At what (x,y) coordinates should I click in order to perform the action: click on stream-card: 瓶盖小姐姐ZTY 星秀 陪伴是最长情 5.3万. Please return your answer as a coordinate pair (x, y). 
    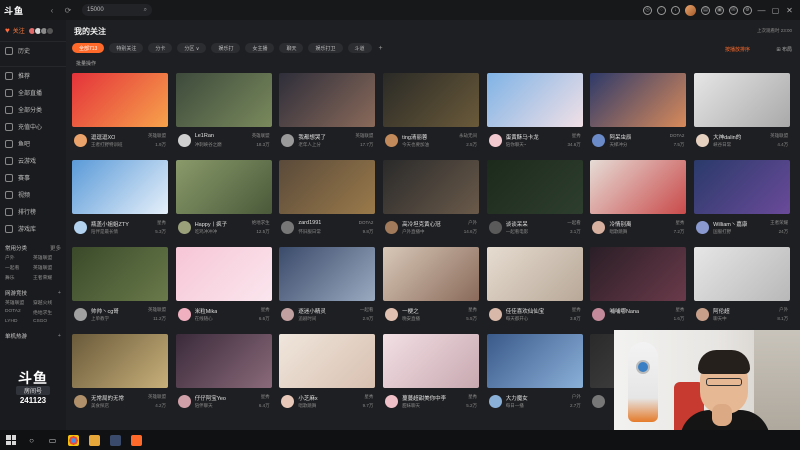
    Looking at the image, I should click on (120, 202).